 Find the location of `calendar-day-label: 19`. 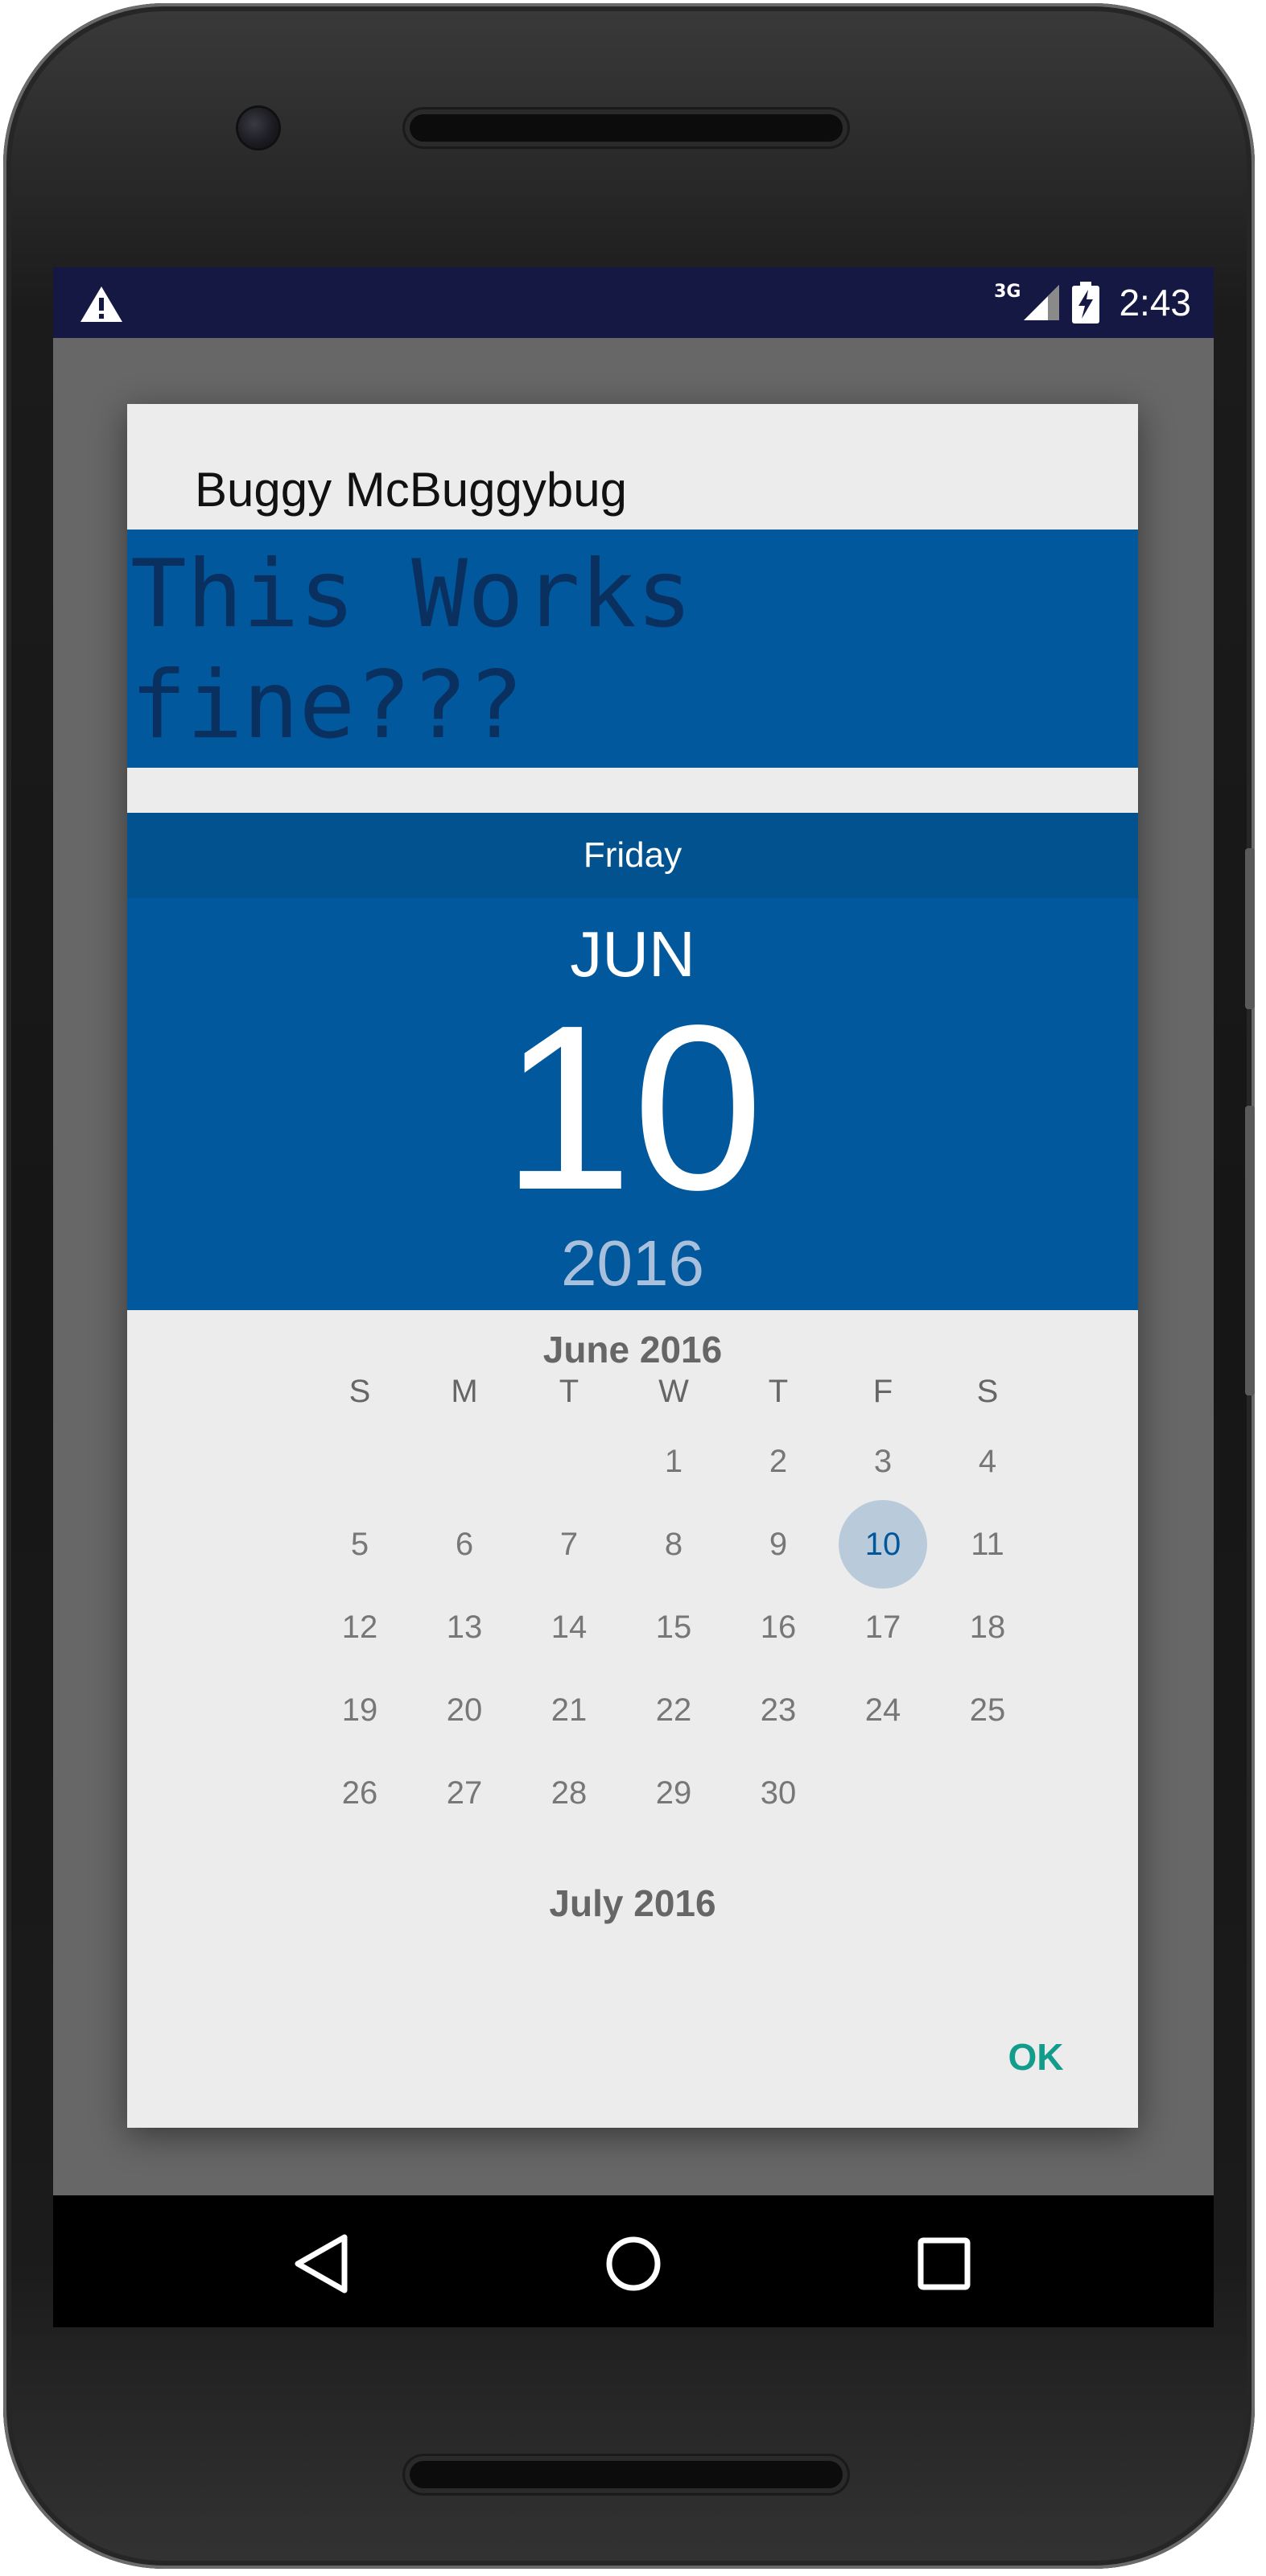

calendar-day-label: 19 is located at coordinates (359, 1710).